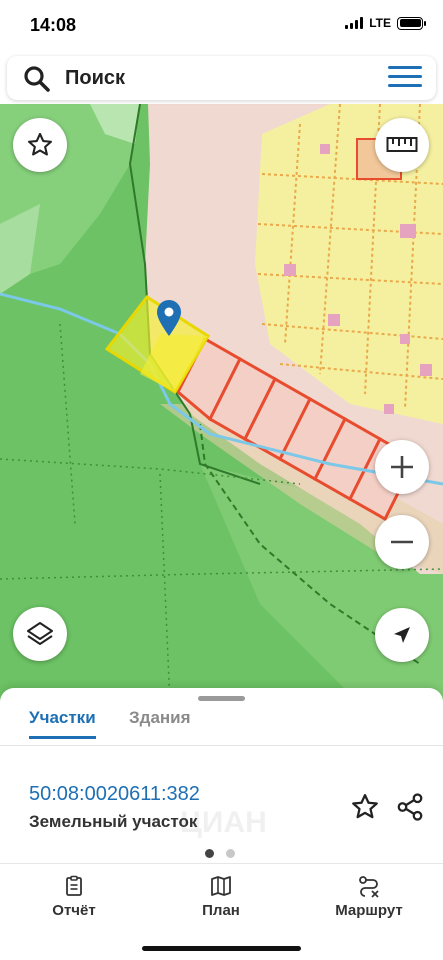 The width and height of the screenshot is (443, 960). Describe the element at coordinates (221, 886) in the screenshot. I see `map-plan-icon` at that location.